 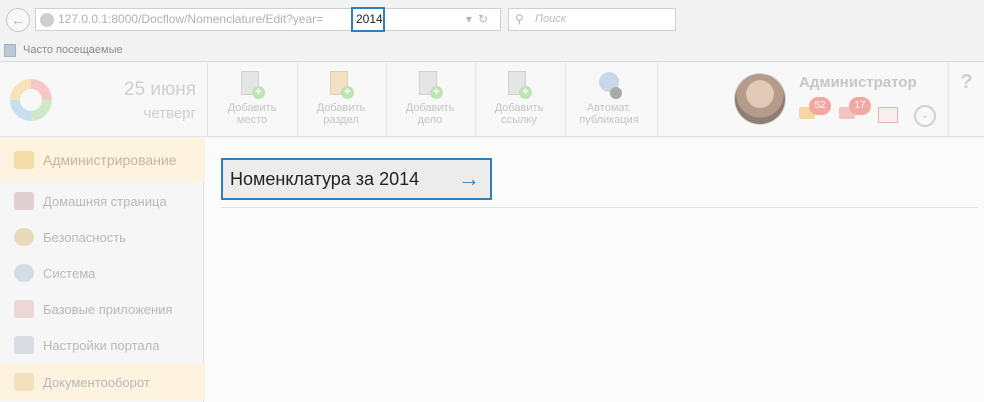 I want to click on search-icon: ⚲, so click(x=519, y=19).